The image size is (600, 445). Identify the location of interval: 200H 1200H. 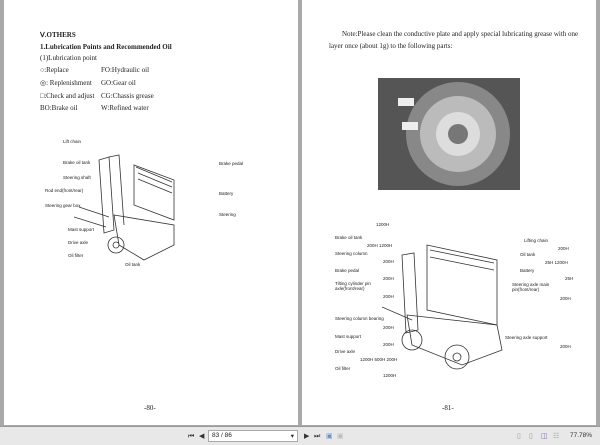
(380, 245).